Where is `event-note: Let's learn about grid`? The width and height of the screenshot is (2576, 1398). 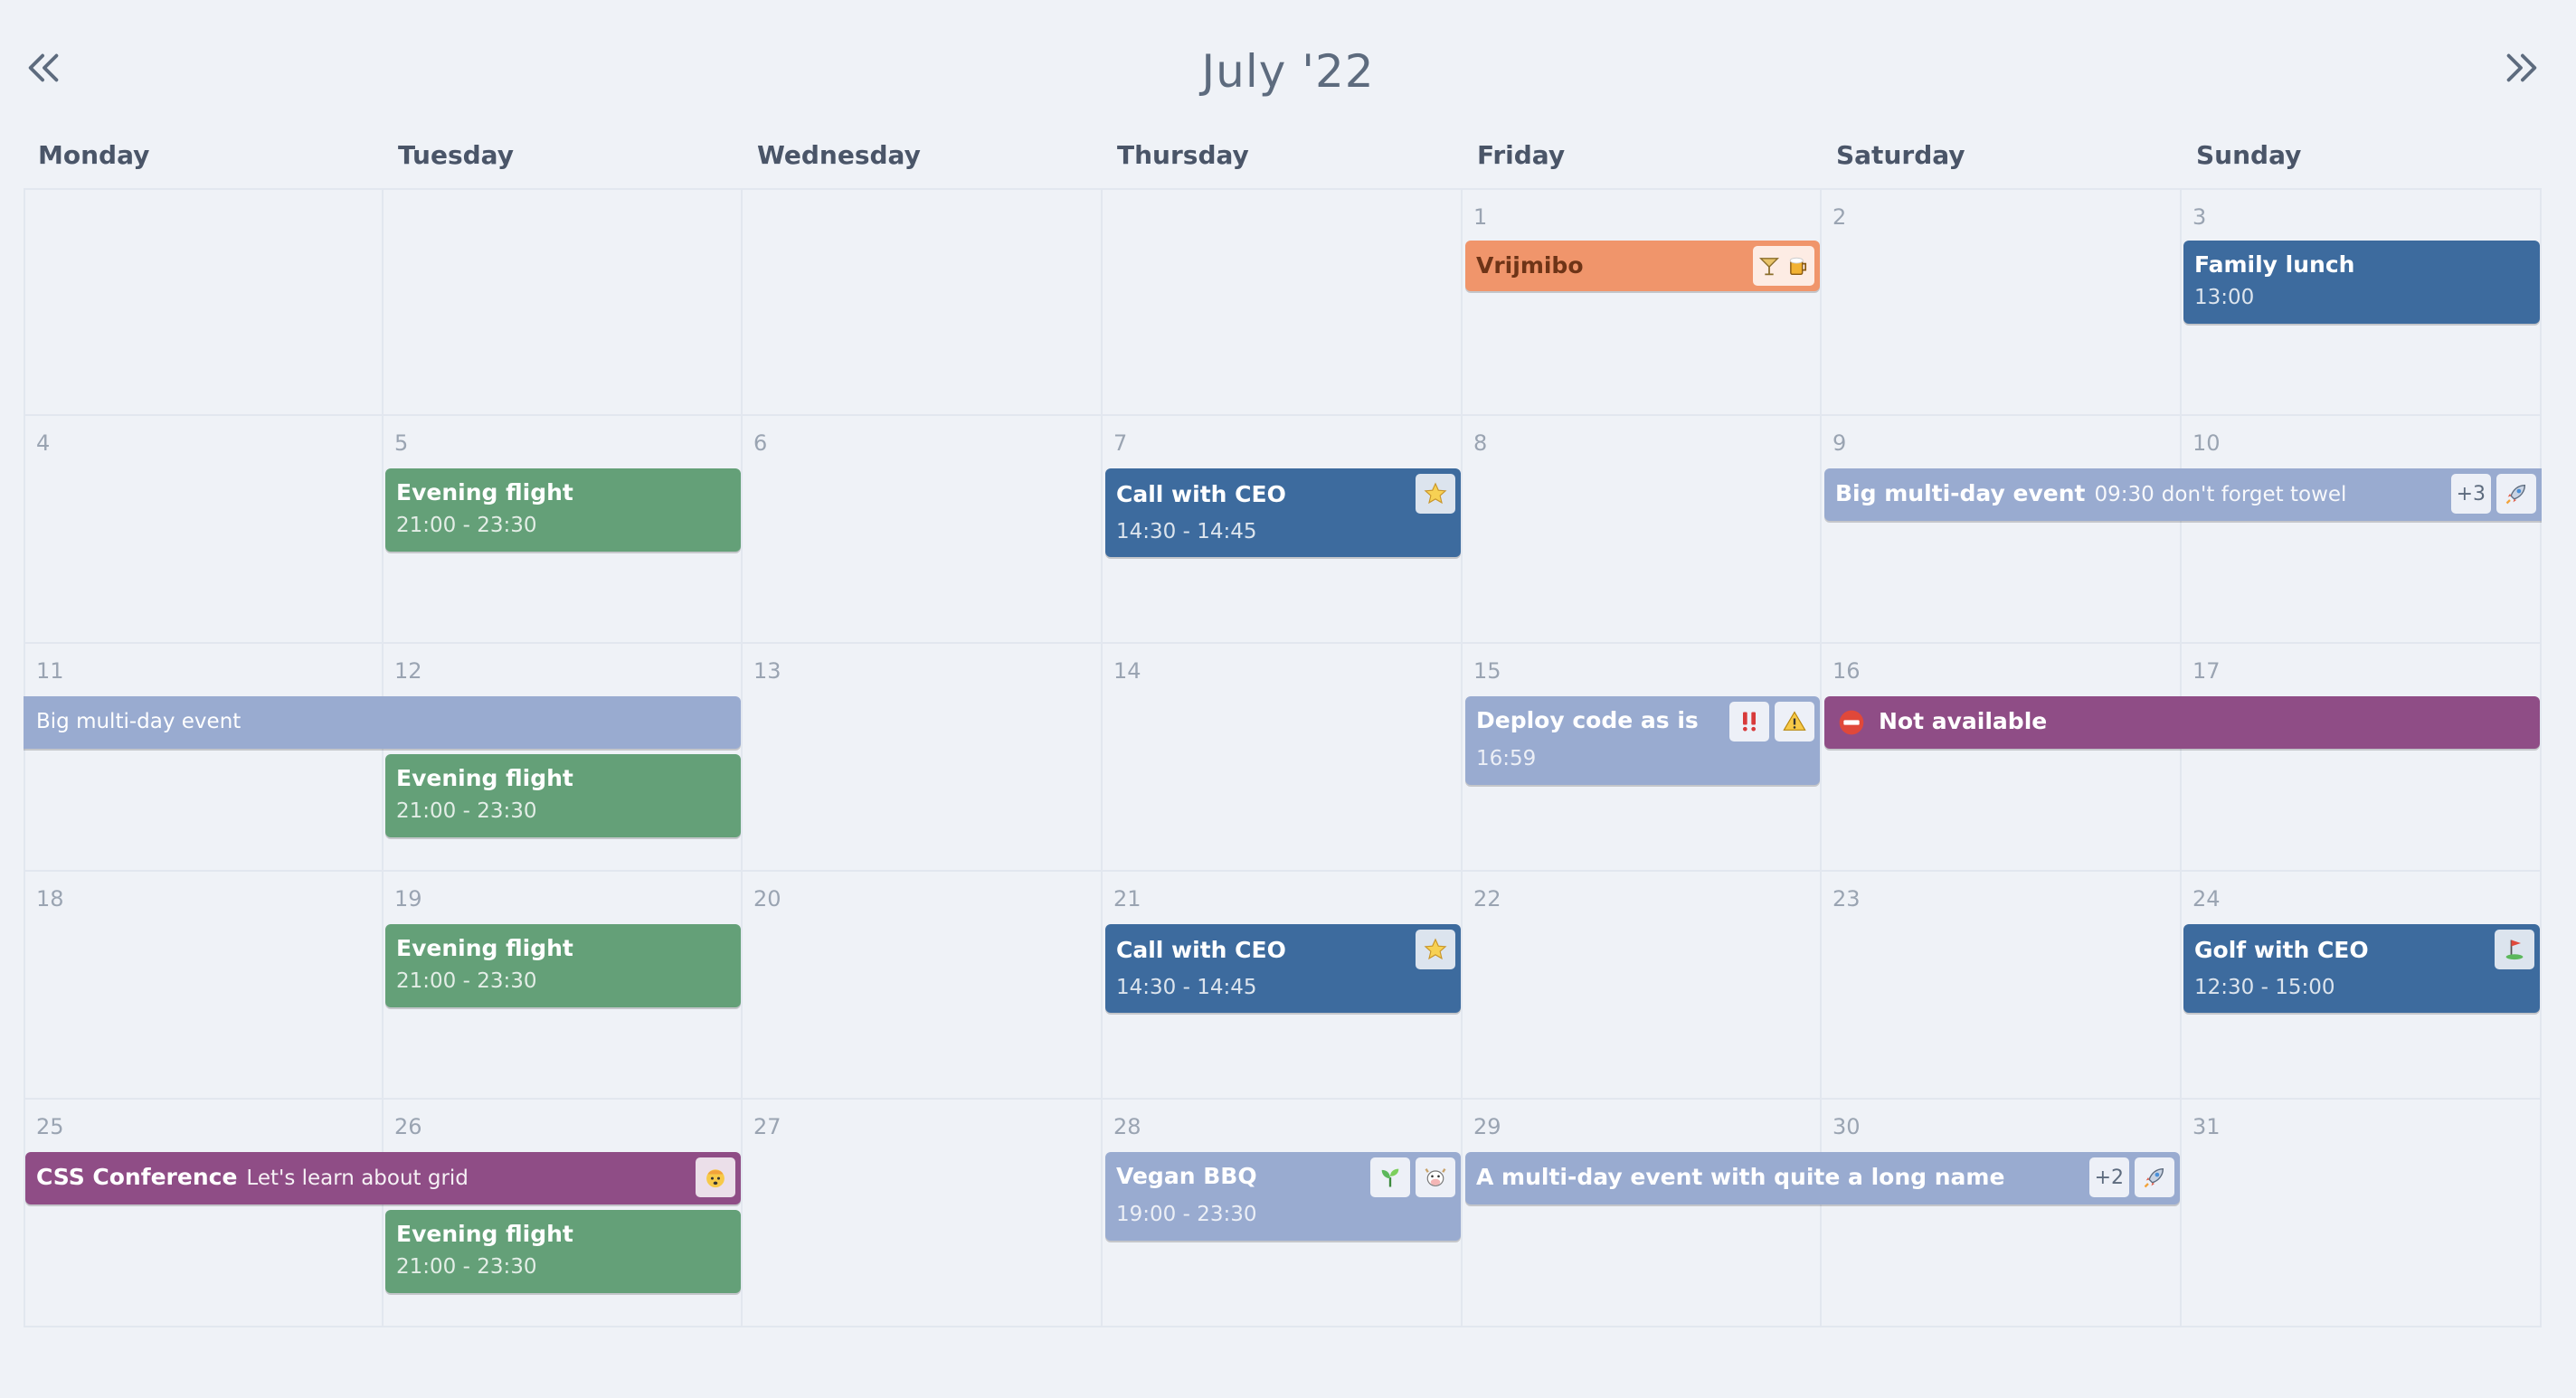 event-note: Let's learn about grid is located at coordinates (357, 1178).